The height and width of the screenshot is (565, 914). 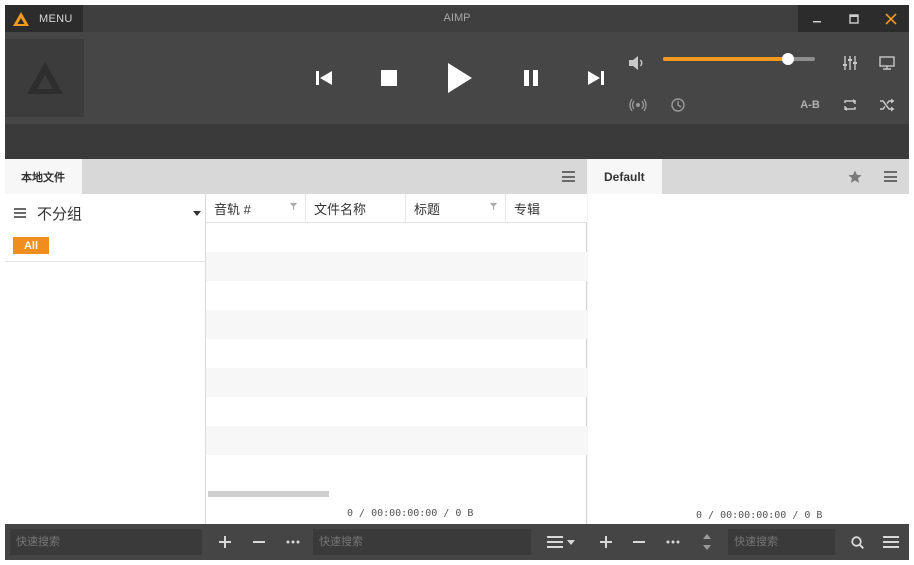 I want to click on pause-button, so click(x=531, y=78).